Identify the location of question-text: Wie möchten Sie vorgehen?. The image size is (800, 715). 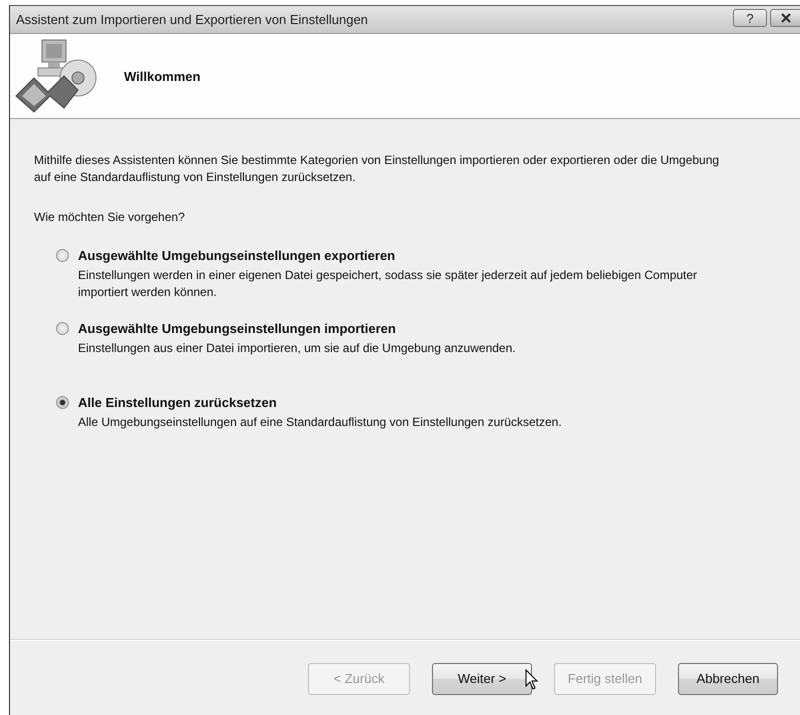
(110, 217).